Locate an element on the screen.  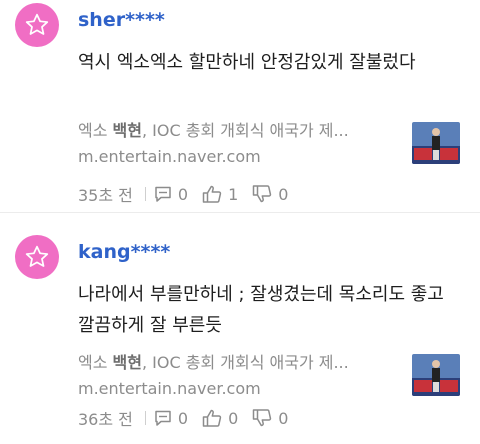
username: sher**** is located at coordinates (121, 20).